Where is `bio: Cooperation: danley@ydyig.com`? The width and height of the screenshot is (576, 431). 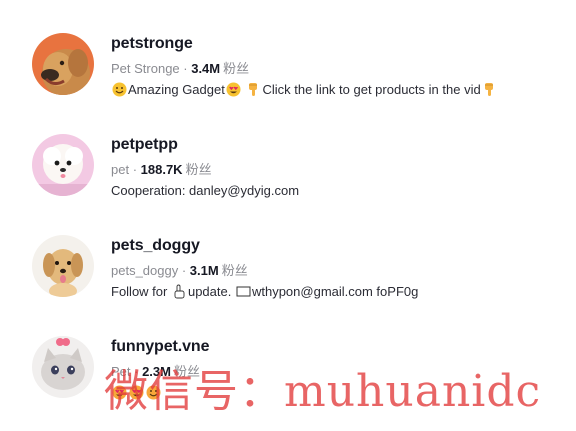
bio: Cooperation: danley@ydyig.com is located at coordinates (205, 190).